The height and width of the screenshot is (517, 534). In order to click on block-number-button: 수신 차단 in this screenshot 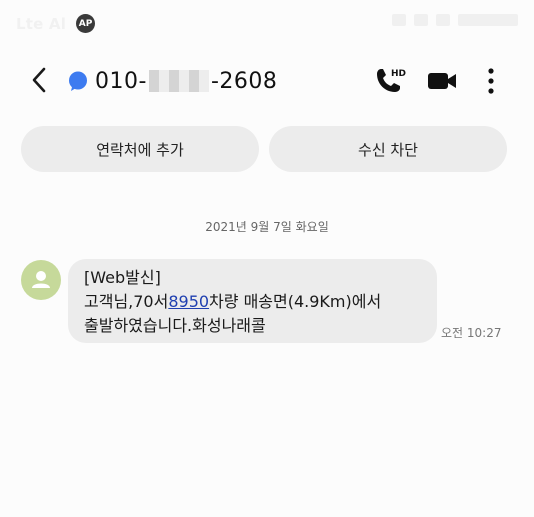, I will do `click(388, 149)`.